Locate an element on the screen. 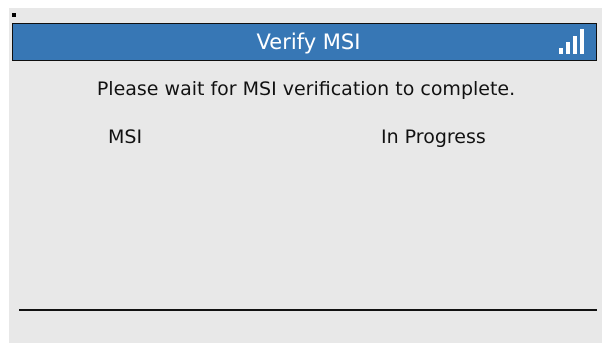 The width and height of the screenshot is (602, 343). title-bar: Verify MSI is located at coordinates (304, 42).